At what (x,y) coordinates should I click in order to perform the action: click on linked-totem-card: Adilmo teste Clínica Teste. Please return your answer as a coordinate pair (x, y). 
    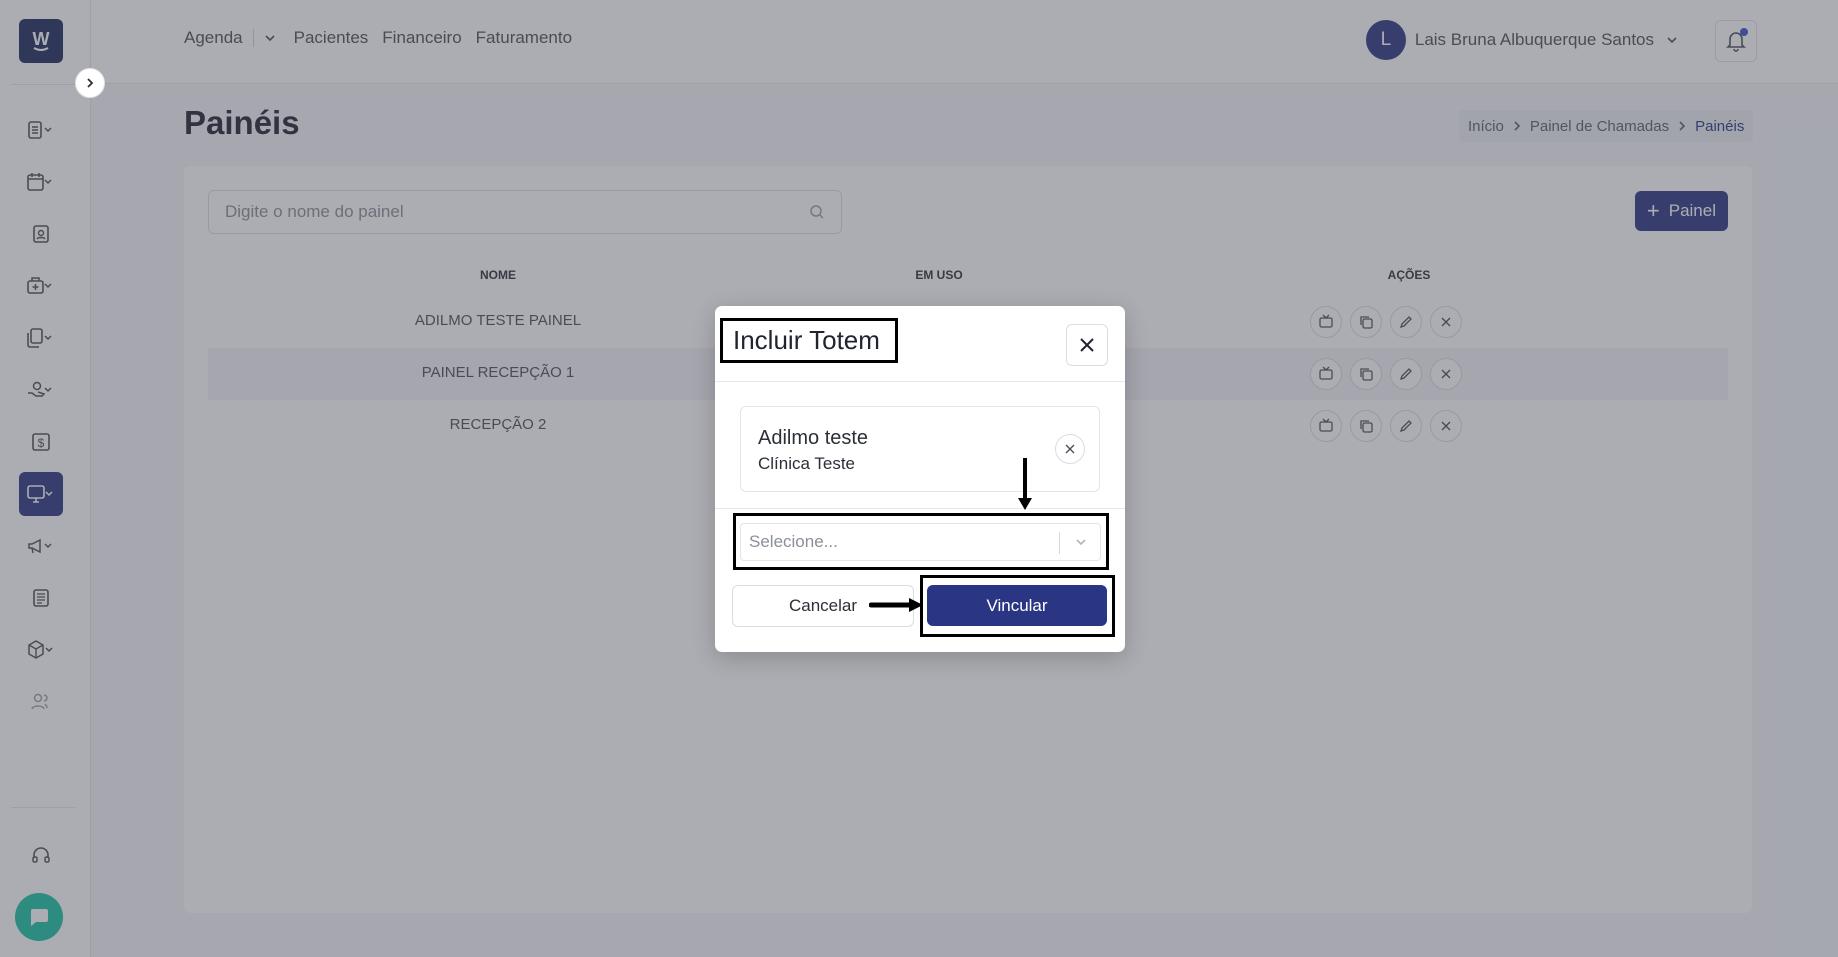
    Looking at the image, I should click on (920, 449).